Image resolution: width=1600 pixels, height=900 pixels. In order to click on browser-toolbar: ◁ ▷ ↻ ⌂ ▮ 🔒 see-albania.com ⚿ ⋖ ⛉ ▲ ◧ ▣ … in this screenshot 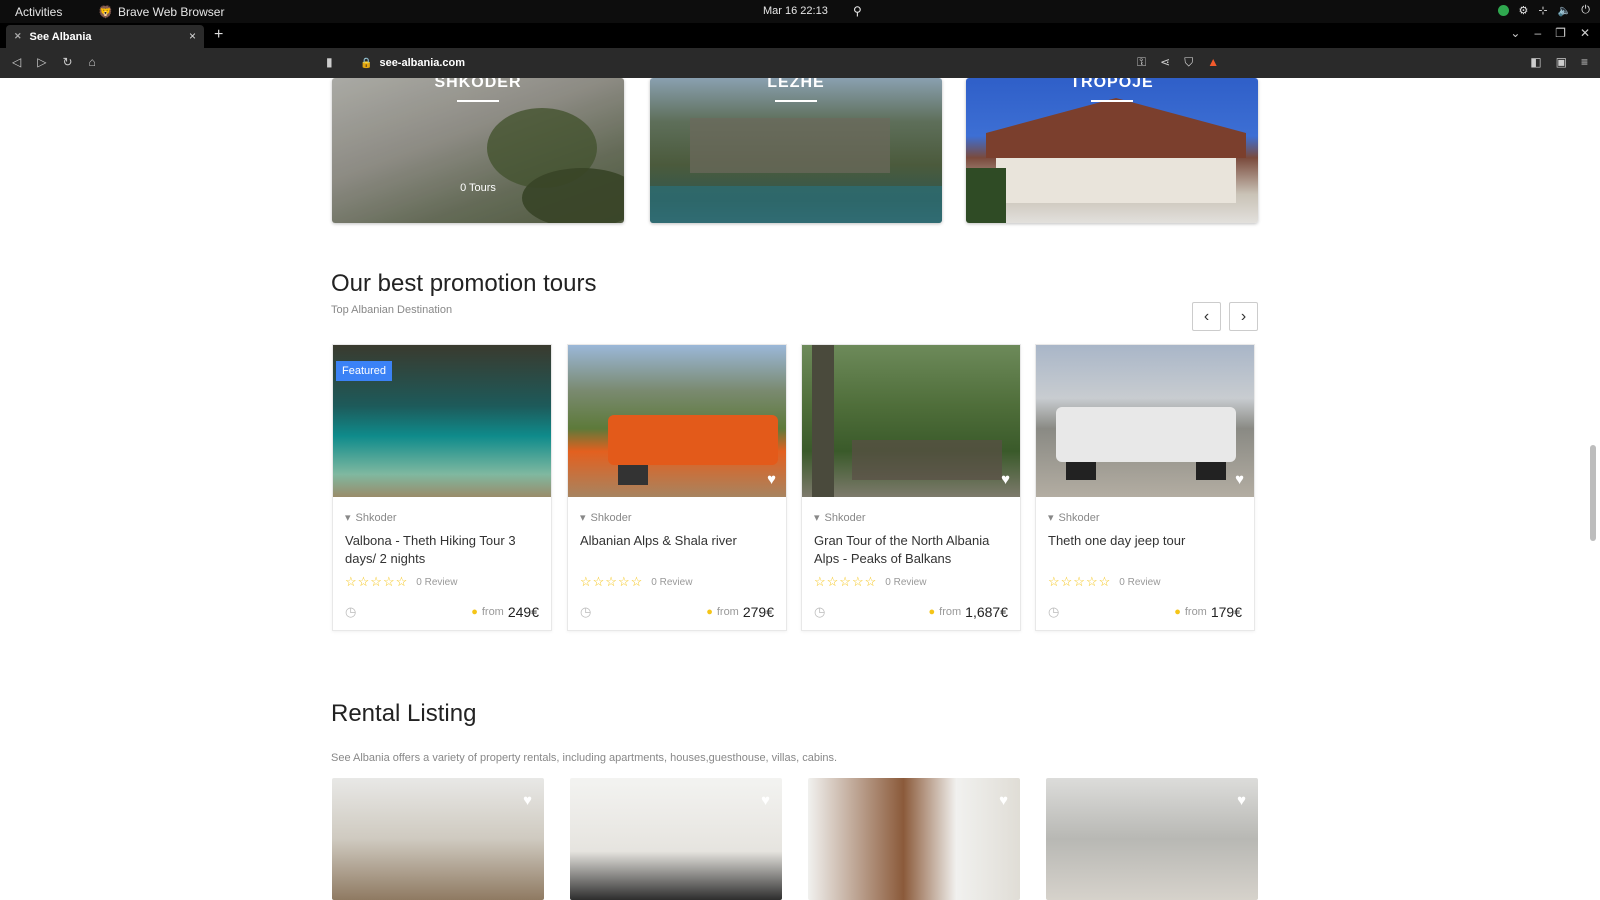, I will do `click(800, 63)`.